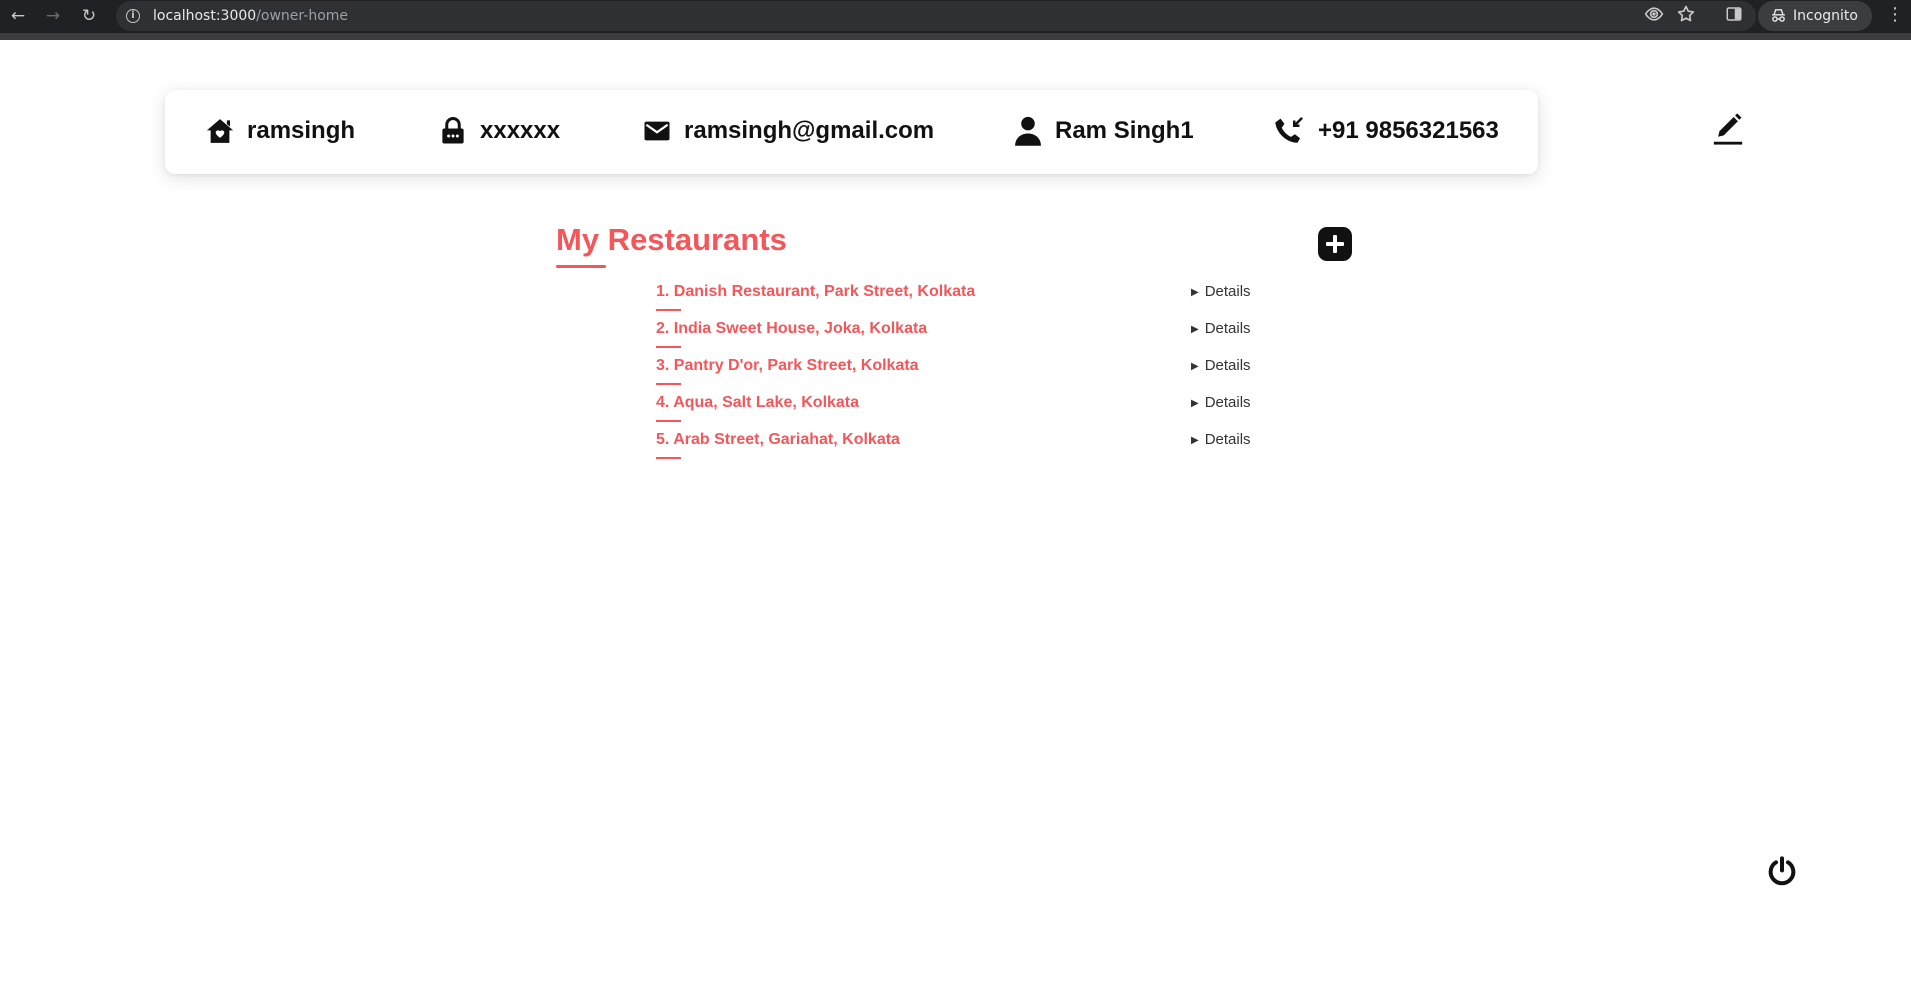 The height and width of the screenshot is (1002, 1911). Describe the element at coordinates (956, 409) in the screenshot. I see `list-item: 4. Aqua, Salt Lake, Kolkata ▶ Details` at that location.